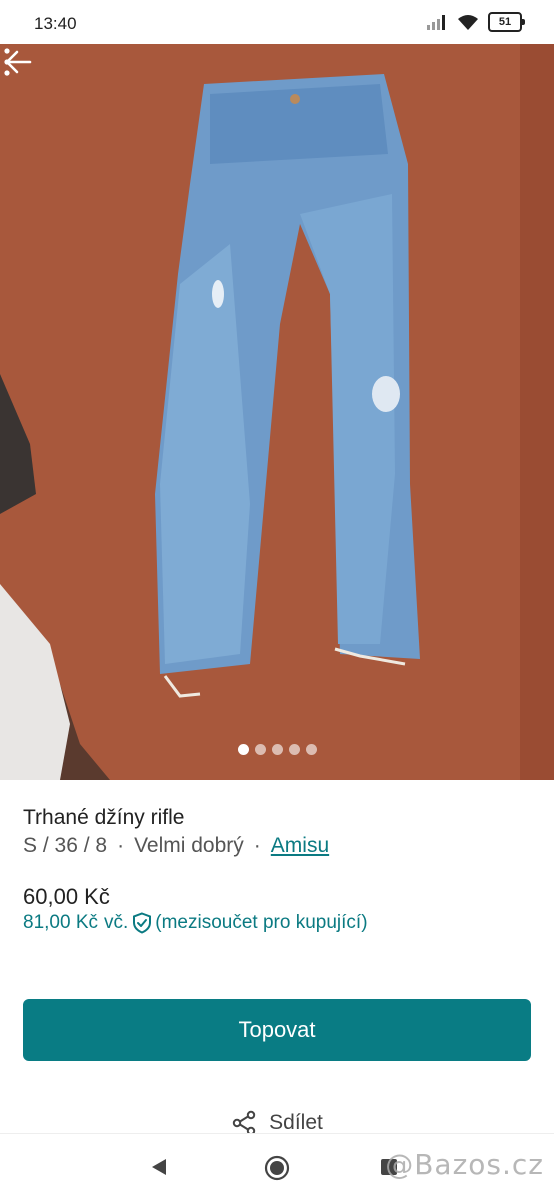 The image size is (554, 1201). What do you see at coordinates (277, 22) in the screenshot?
I see `status-bar: 13:40 51` at bounding box center [277, 22].